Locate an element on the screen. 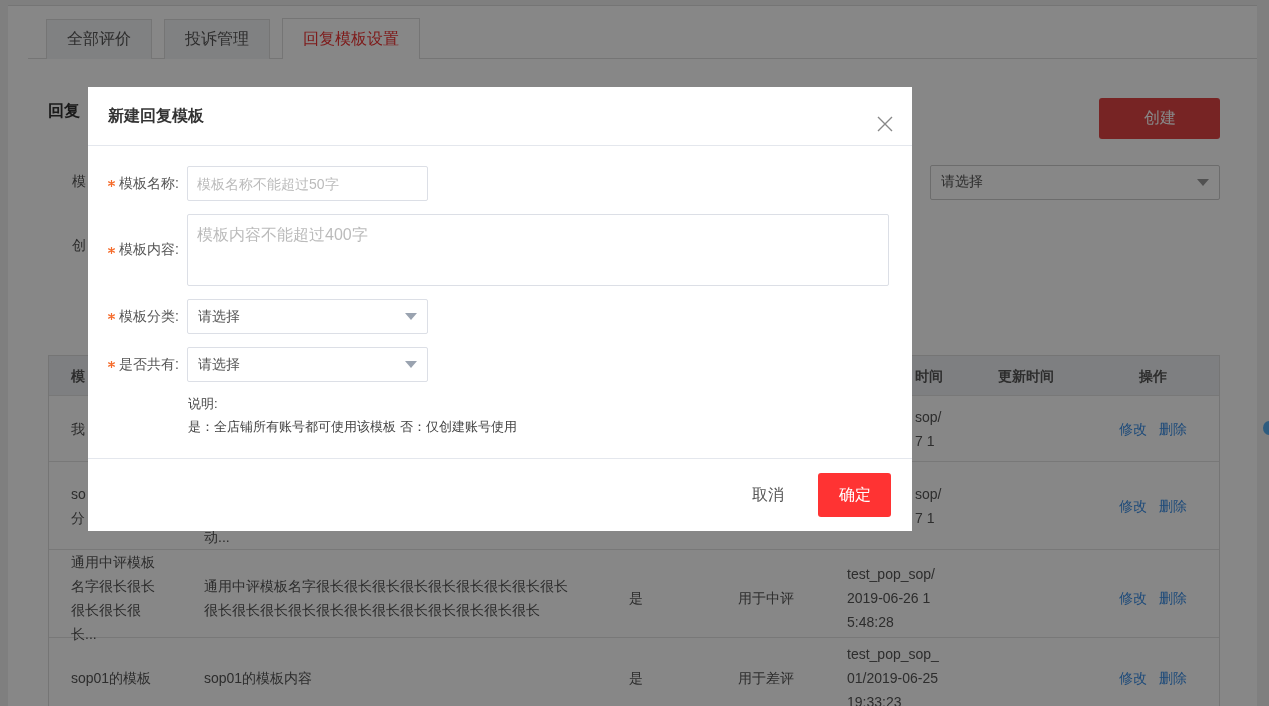  table-cell-text: test_pop_sop/ 2019-06-26 1 5:48:28 is located at coordinates (891, 598).